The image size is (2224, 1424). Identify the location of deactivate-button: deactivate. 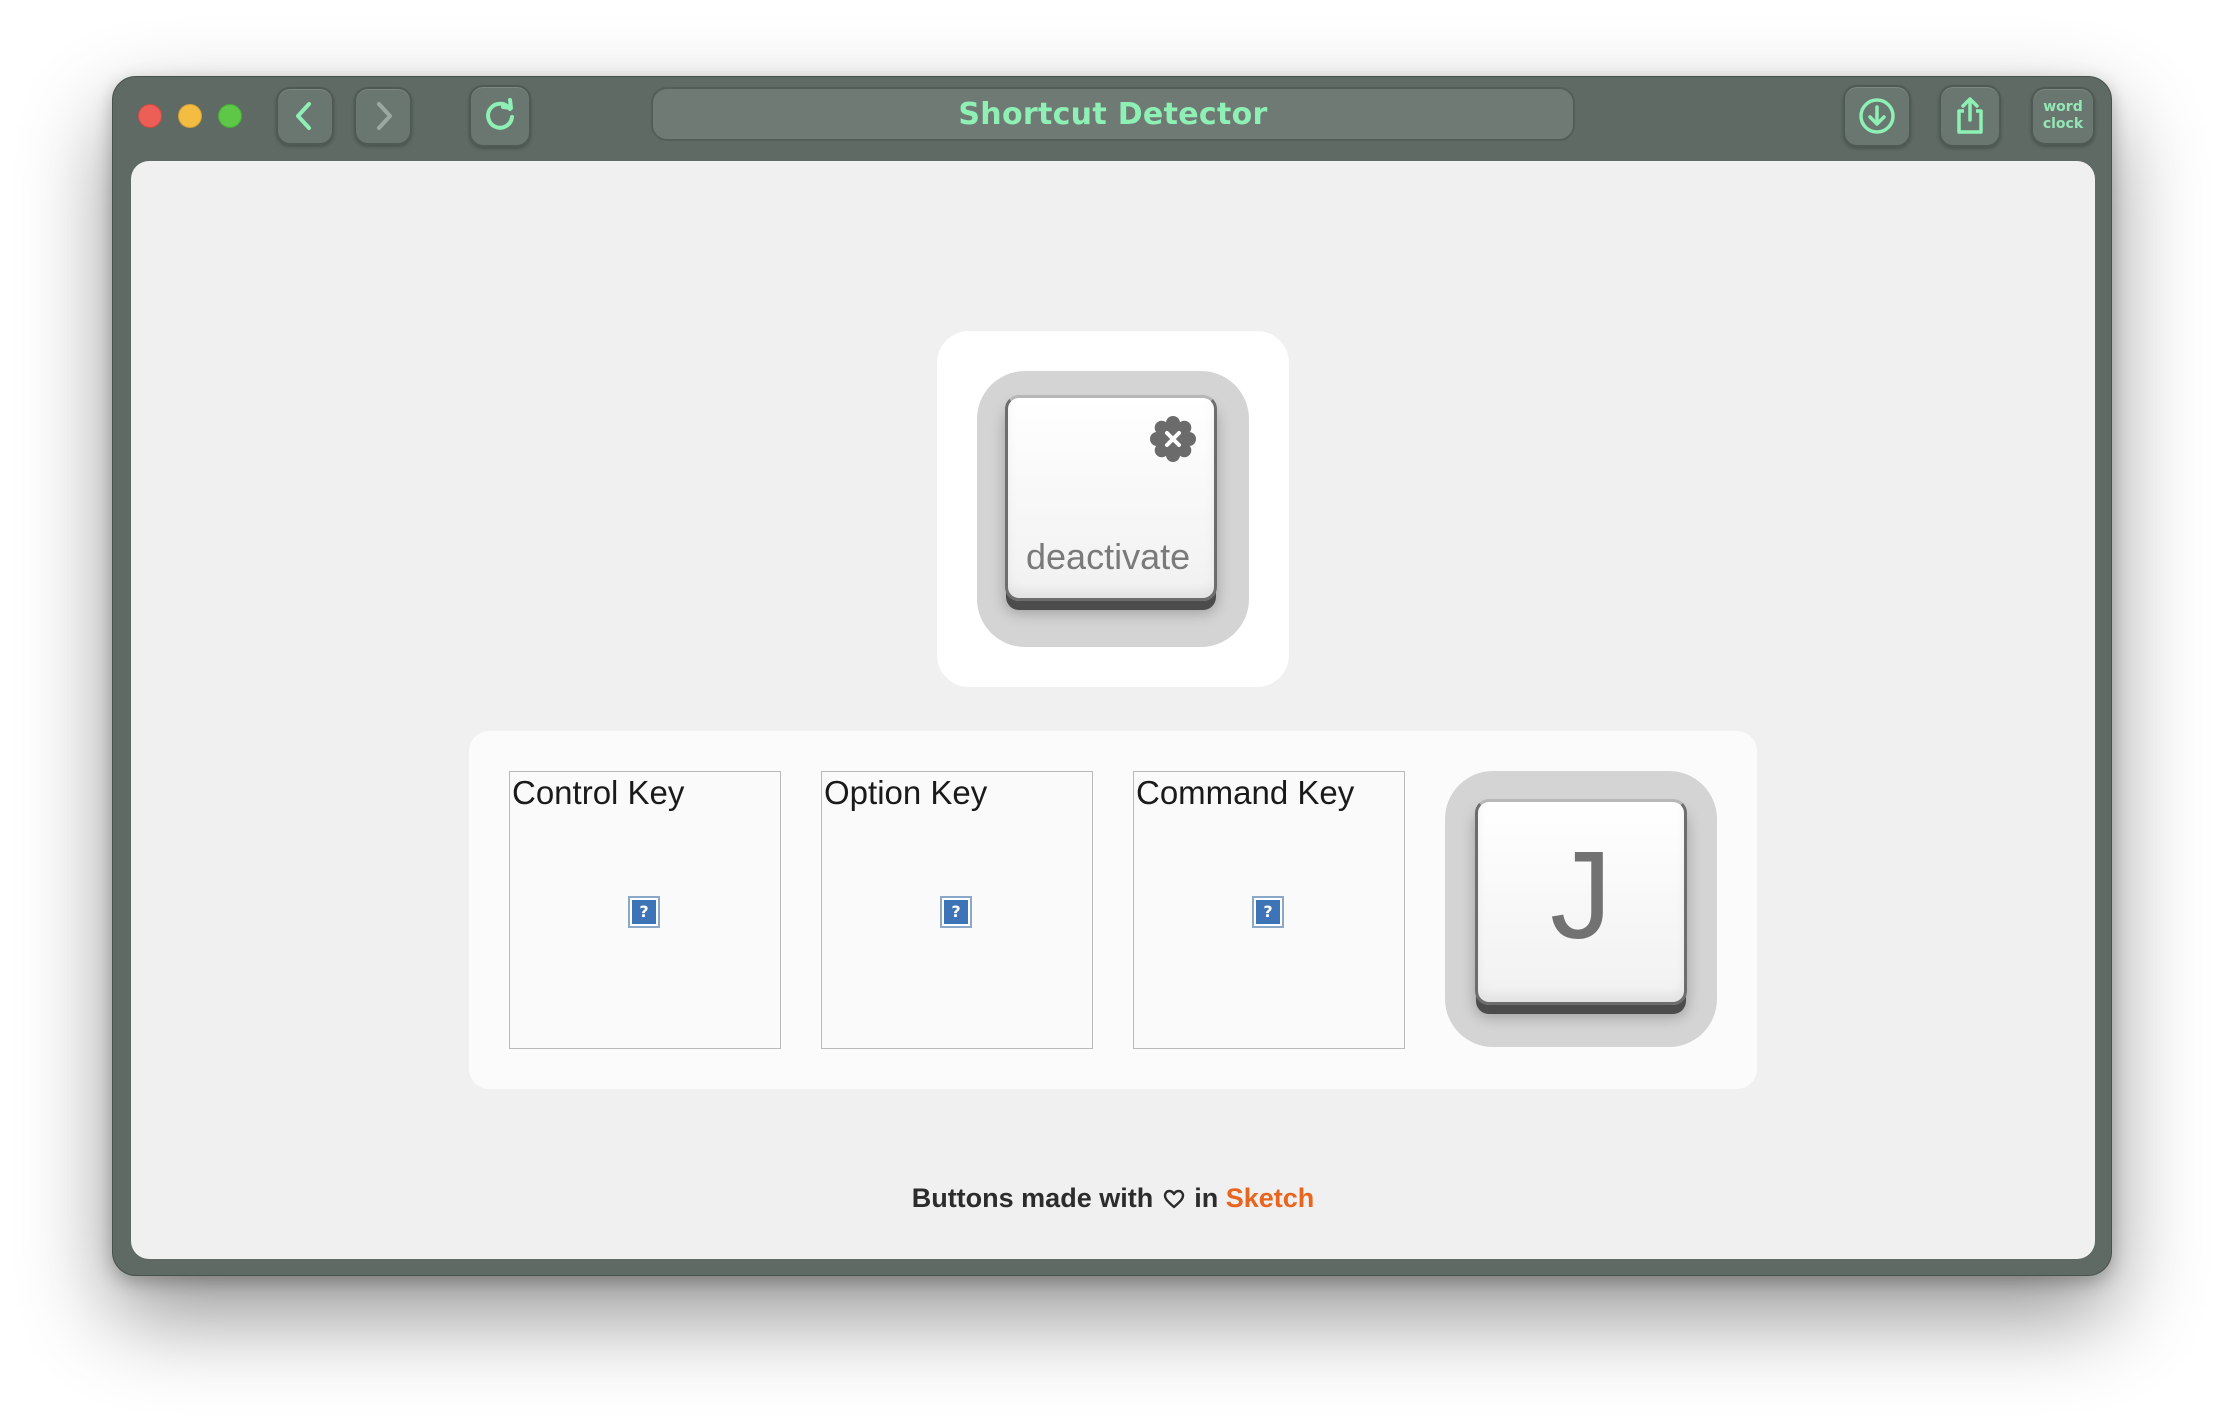
(1111, 498).